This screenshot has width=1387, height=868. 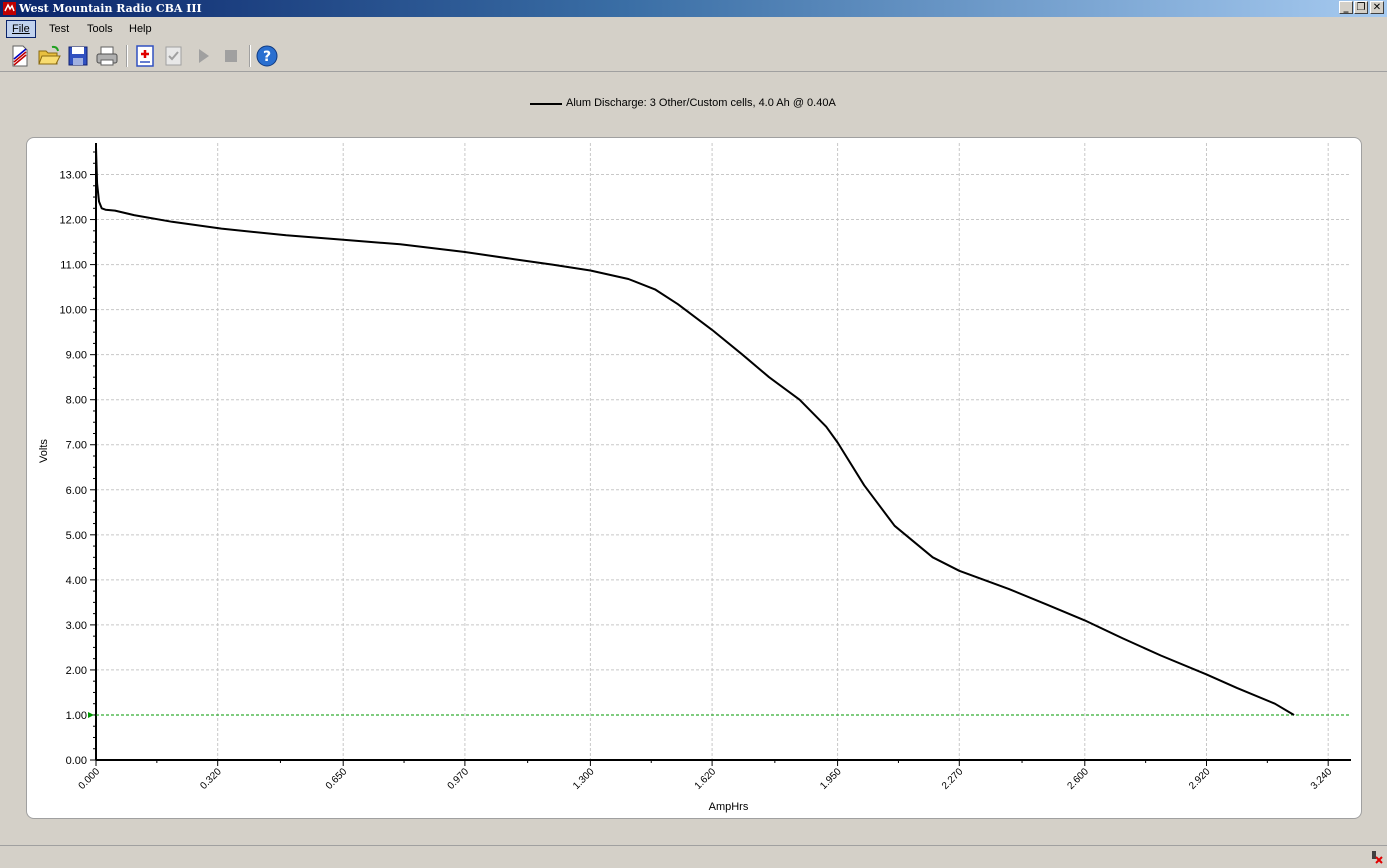 What do you see at coordinates (76, 671) in the screenshot?
I see `y-tick-label: 2.00` at bounding box center [76, 671].